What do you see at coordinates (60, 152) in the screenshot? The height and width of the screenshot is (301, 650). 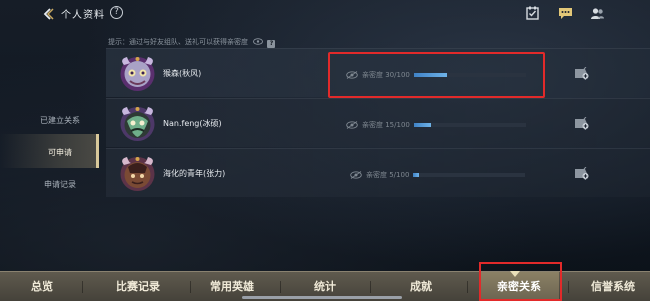 I see `sidebar-item-applicable: 可申请` at bounding box center [60, 152].